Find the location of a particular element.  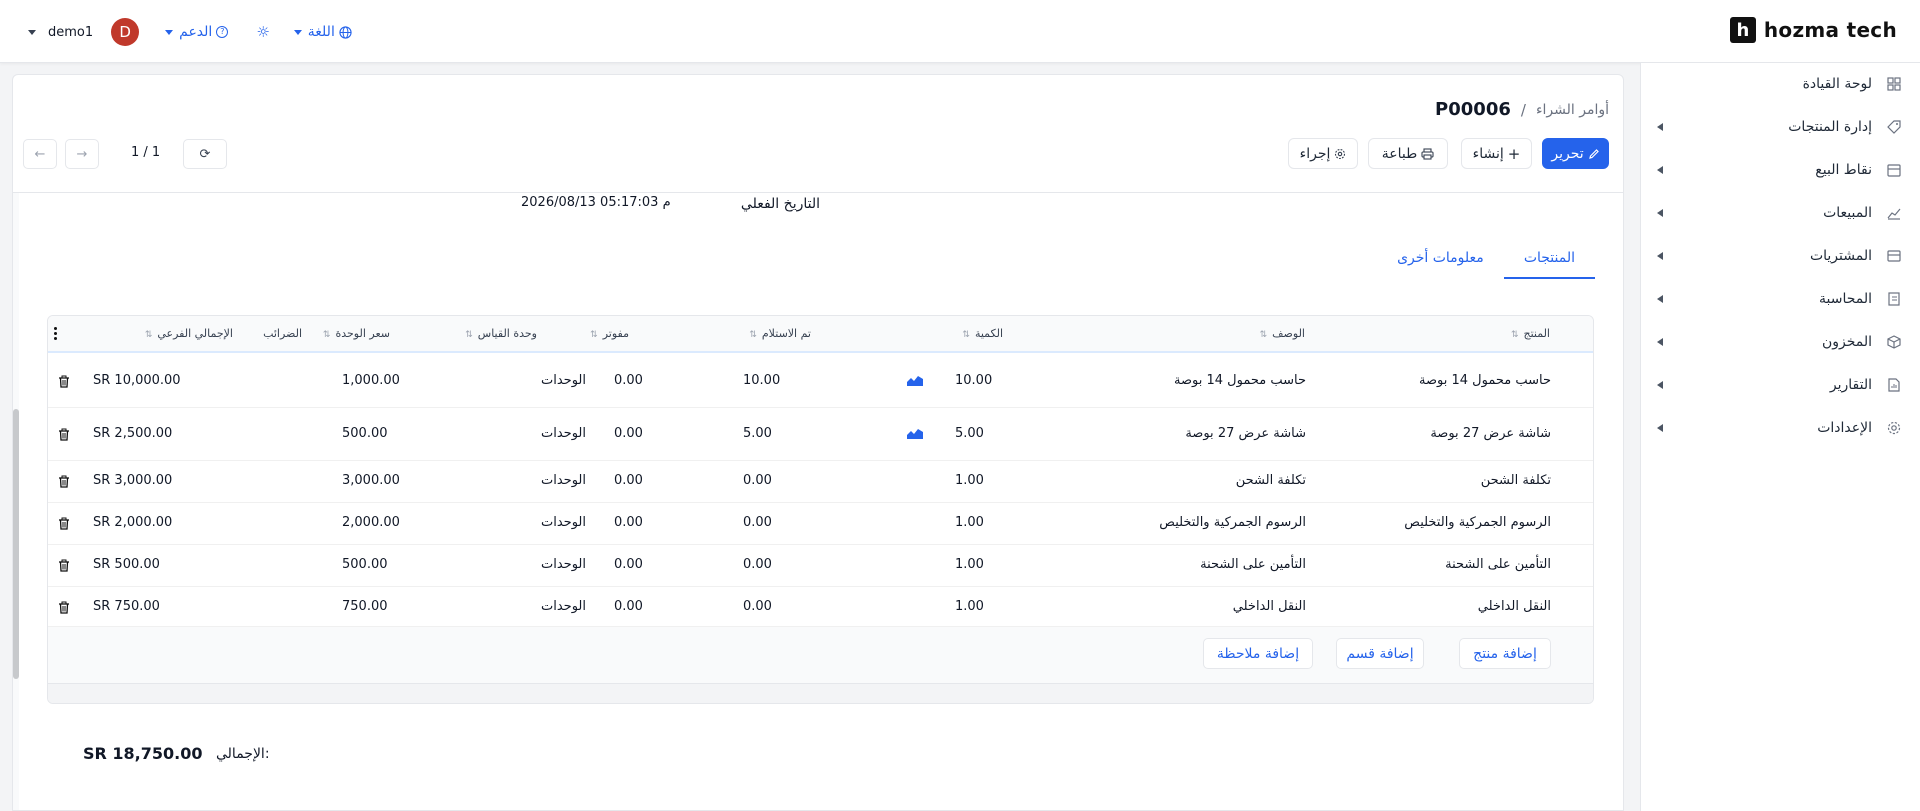

tab-products: المنتجات is located at coordinates (1549, 261).